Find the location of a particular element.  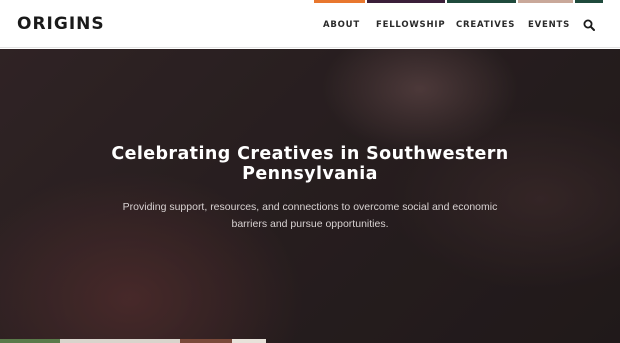

nav-creatives: CREATIVES is located at coordinates (485, 25).